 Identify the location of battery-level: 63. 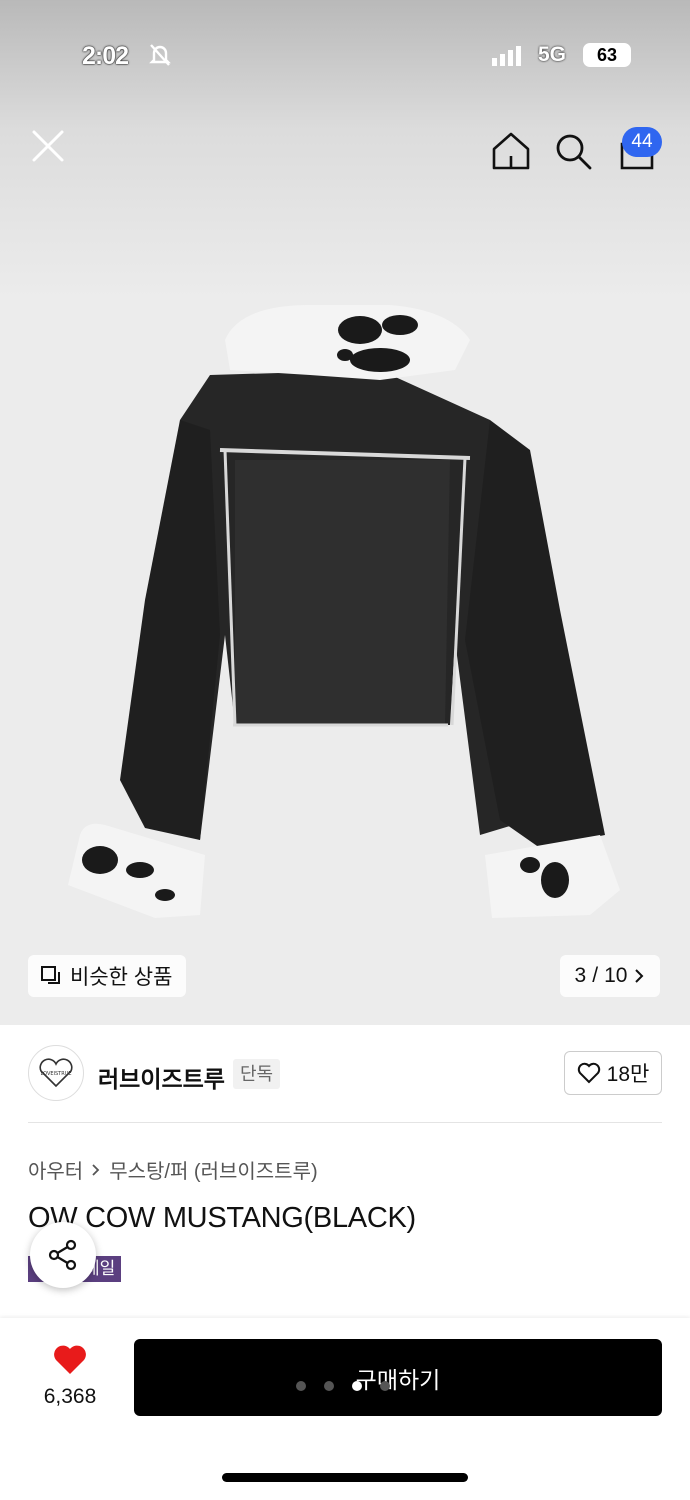
(607, 55).